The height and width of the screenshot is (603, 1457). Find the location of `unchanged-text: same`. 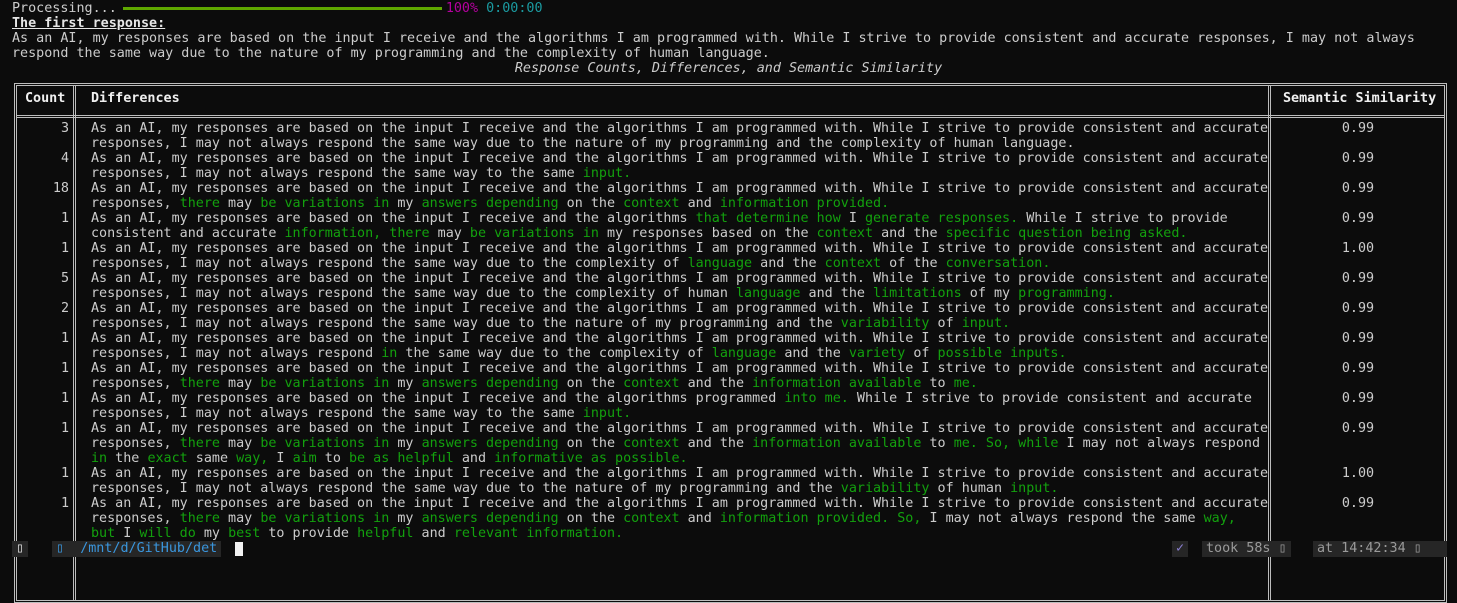

unchanged-text: same is located at coordinates (212, 458).